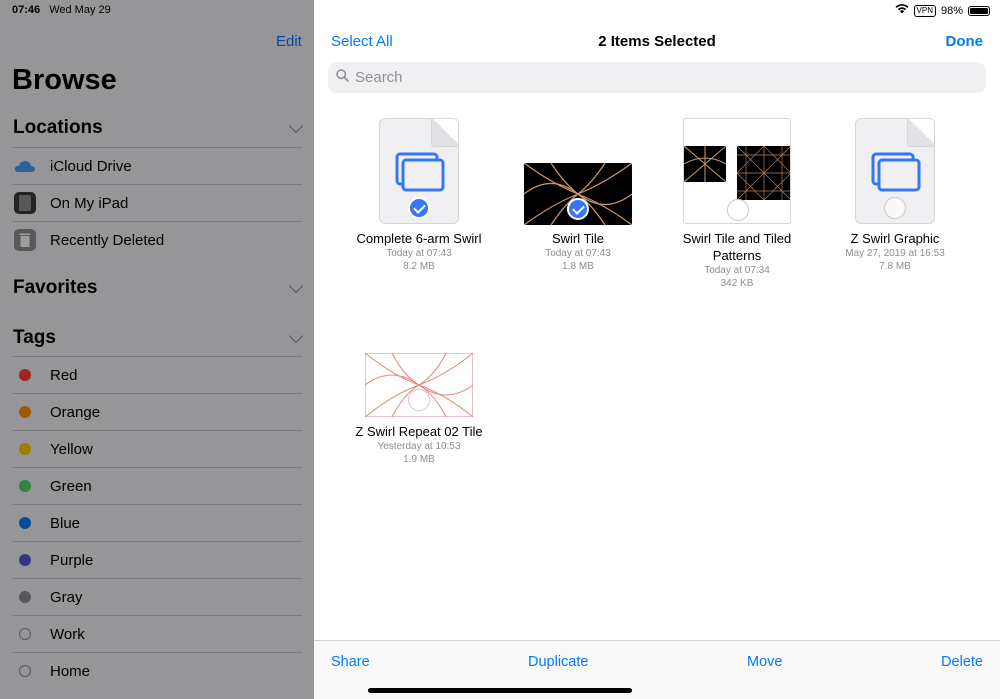 This screenshot has height=699, width=1000. What do you see at coordinates (289, 41) in the screenshot?
I see `edit-button: Edit` at bounding box center [289, 41].